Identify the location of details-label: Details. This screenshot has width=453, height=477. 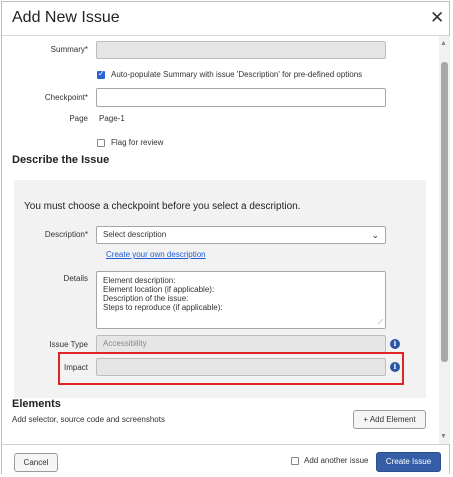
(75, 278).